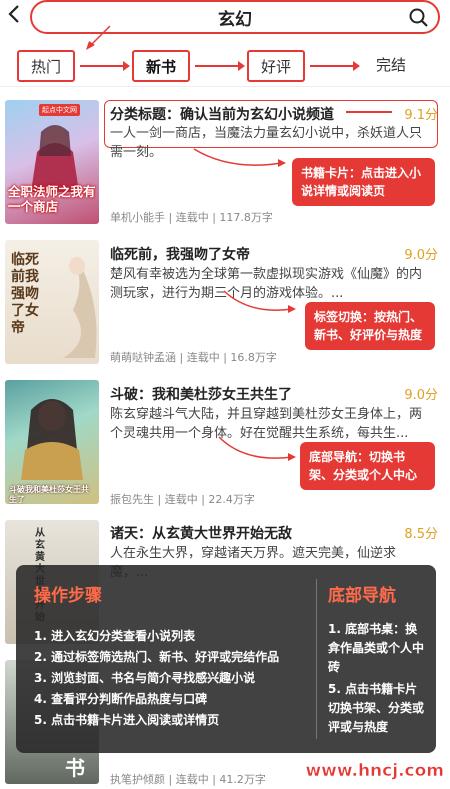 The width and height of the screenshot is (450, 789). I want to click on steps-title: 操作步骤, so click(68, 596).